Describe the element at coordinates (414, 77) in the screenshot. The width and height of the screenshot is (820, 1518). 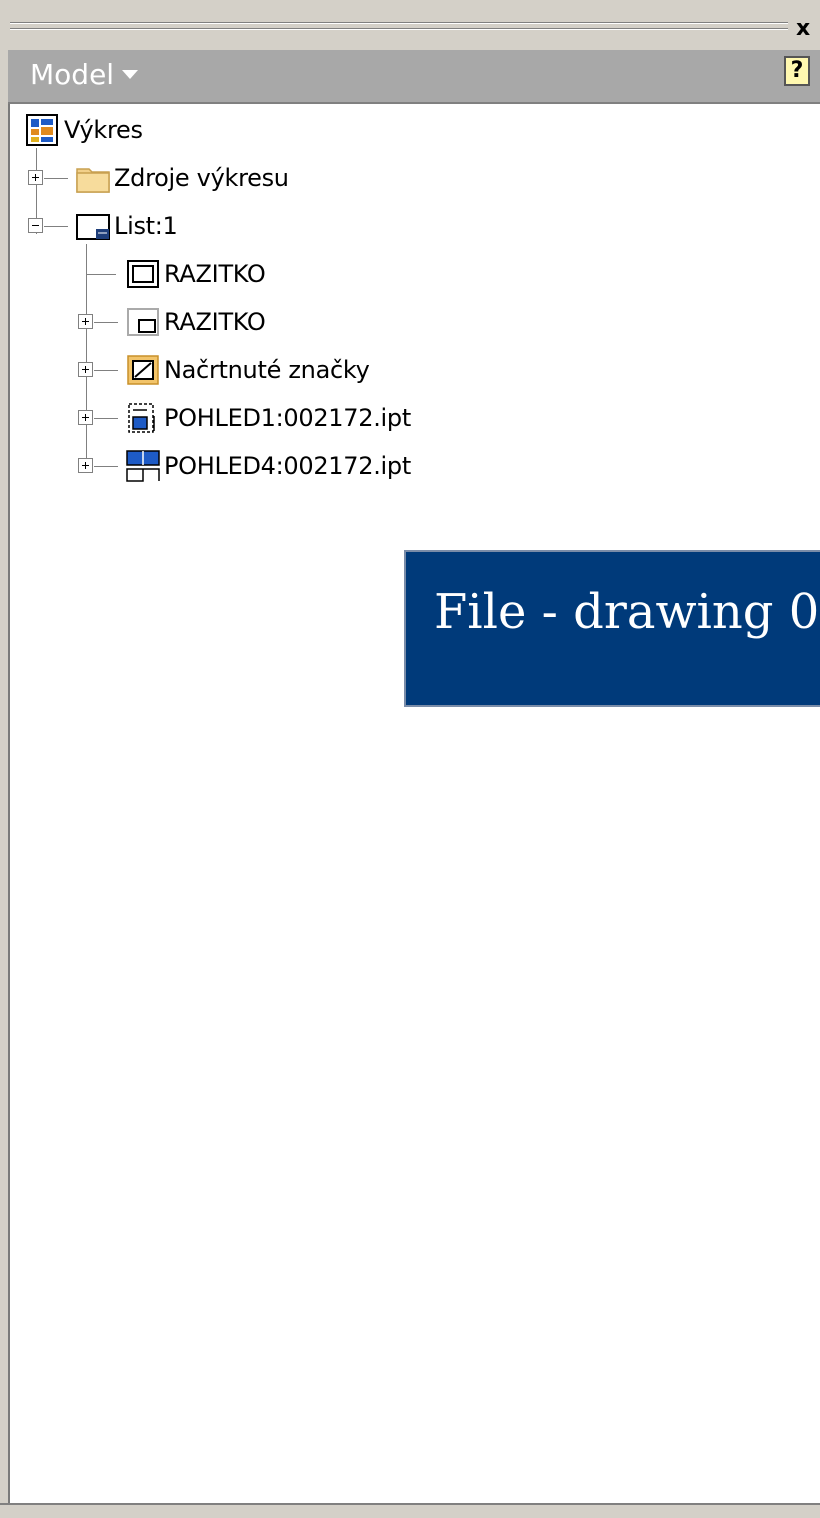
I see `browser-header: Model ?` at that location.